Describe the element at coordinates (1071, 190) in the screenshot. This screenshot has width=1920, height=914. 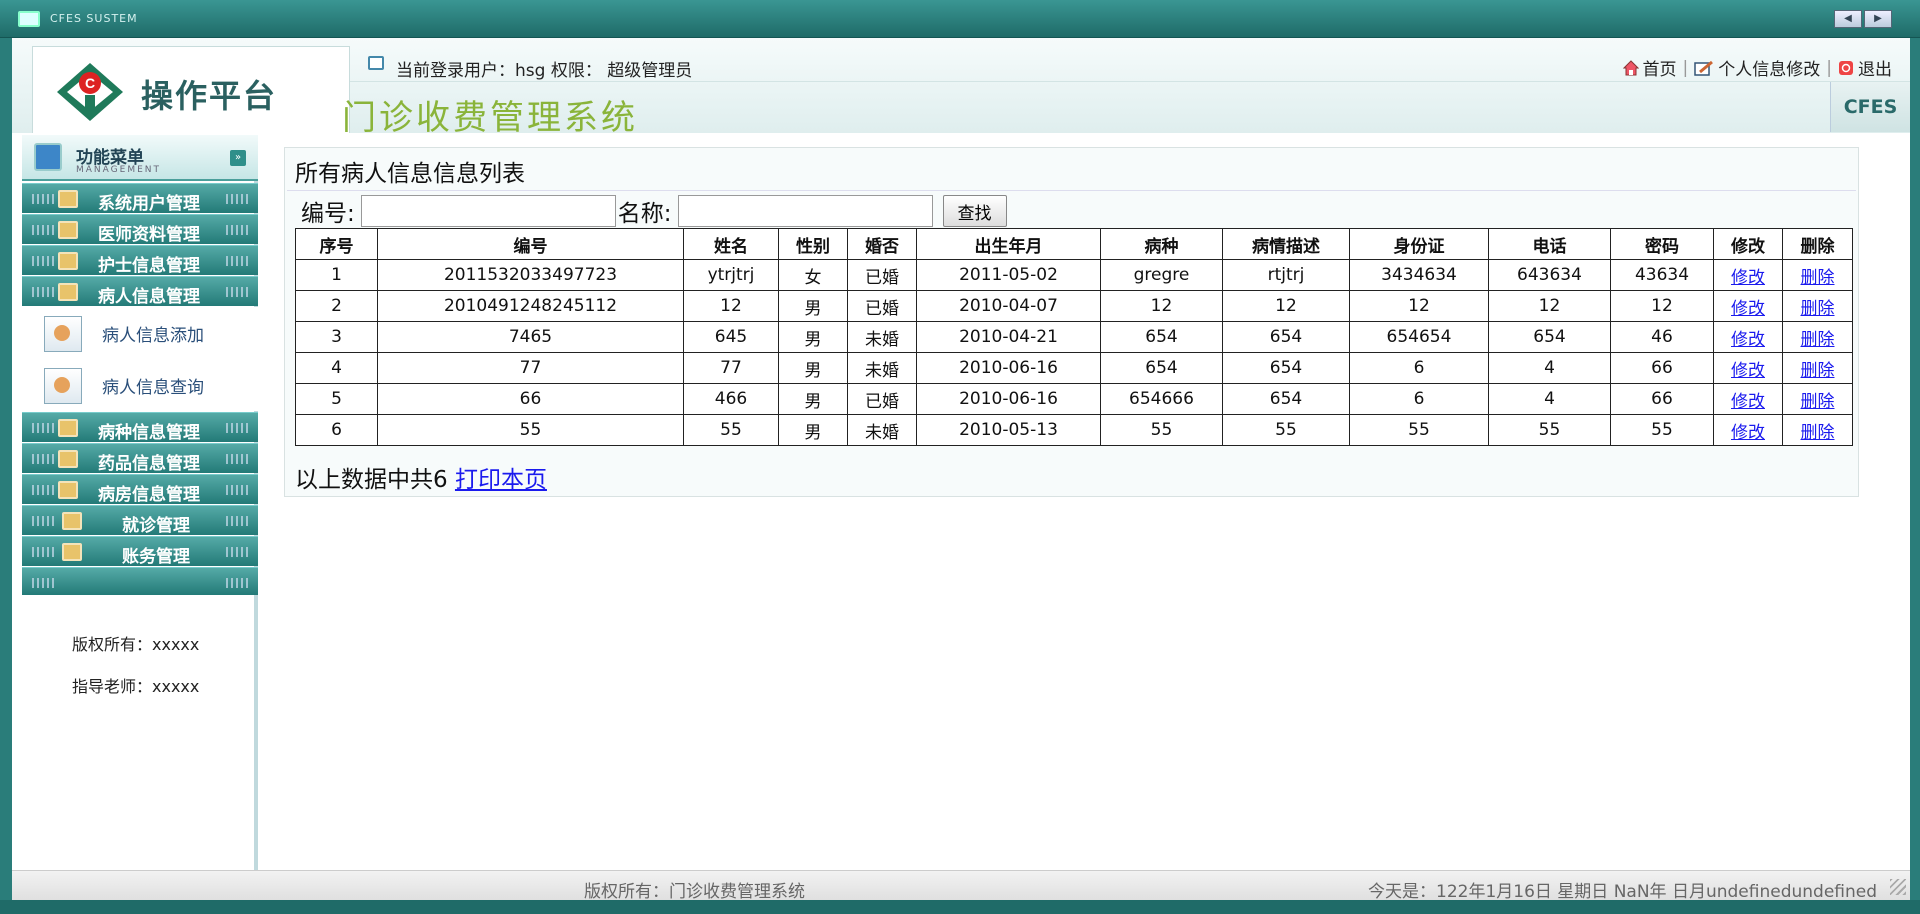
I see `divider` at that location.